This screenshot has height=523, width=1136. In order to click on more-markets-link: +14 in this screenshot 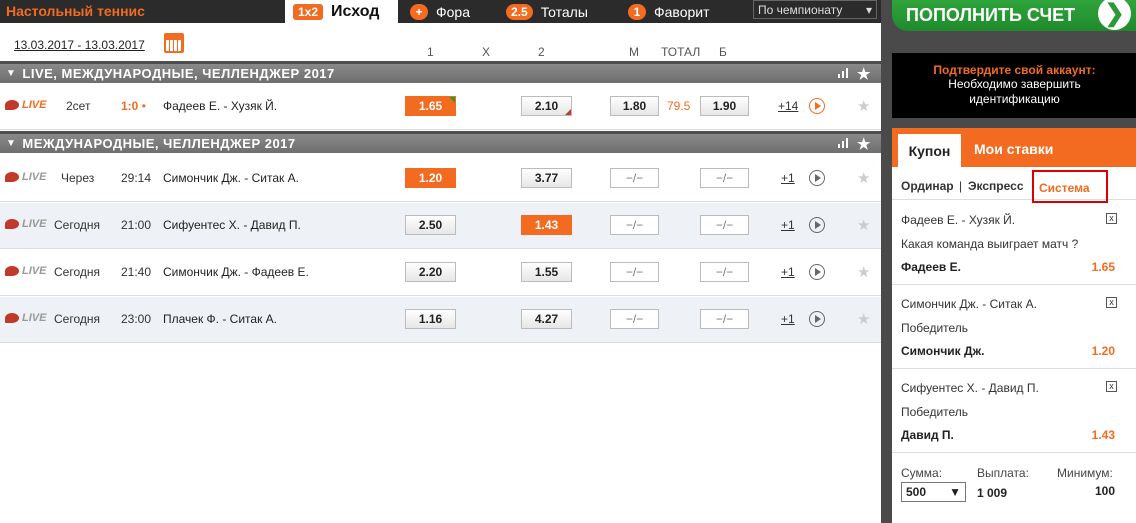, I will do `click(788, 106)`.